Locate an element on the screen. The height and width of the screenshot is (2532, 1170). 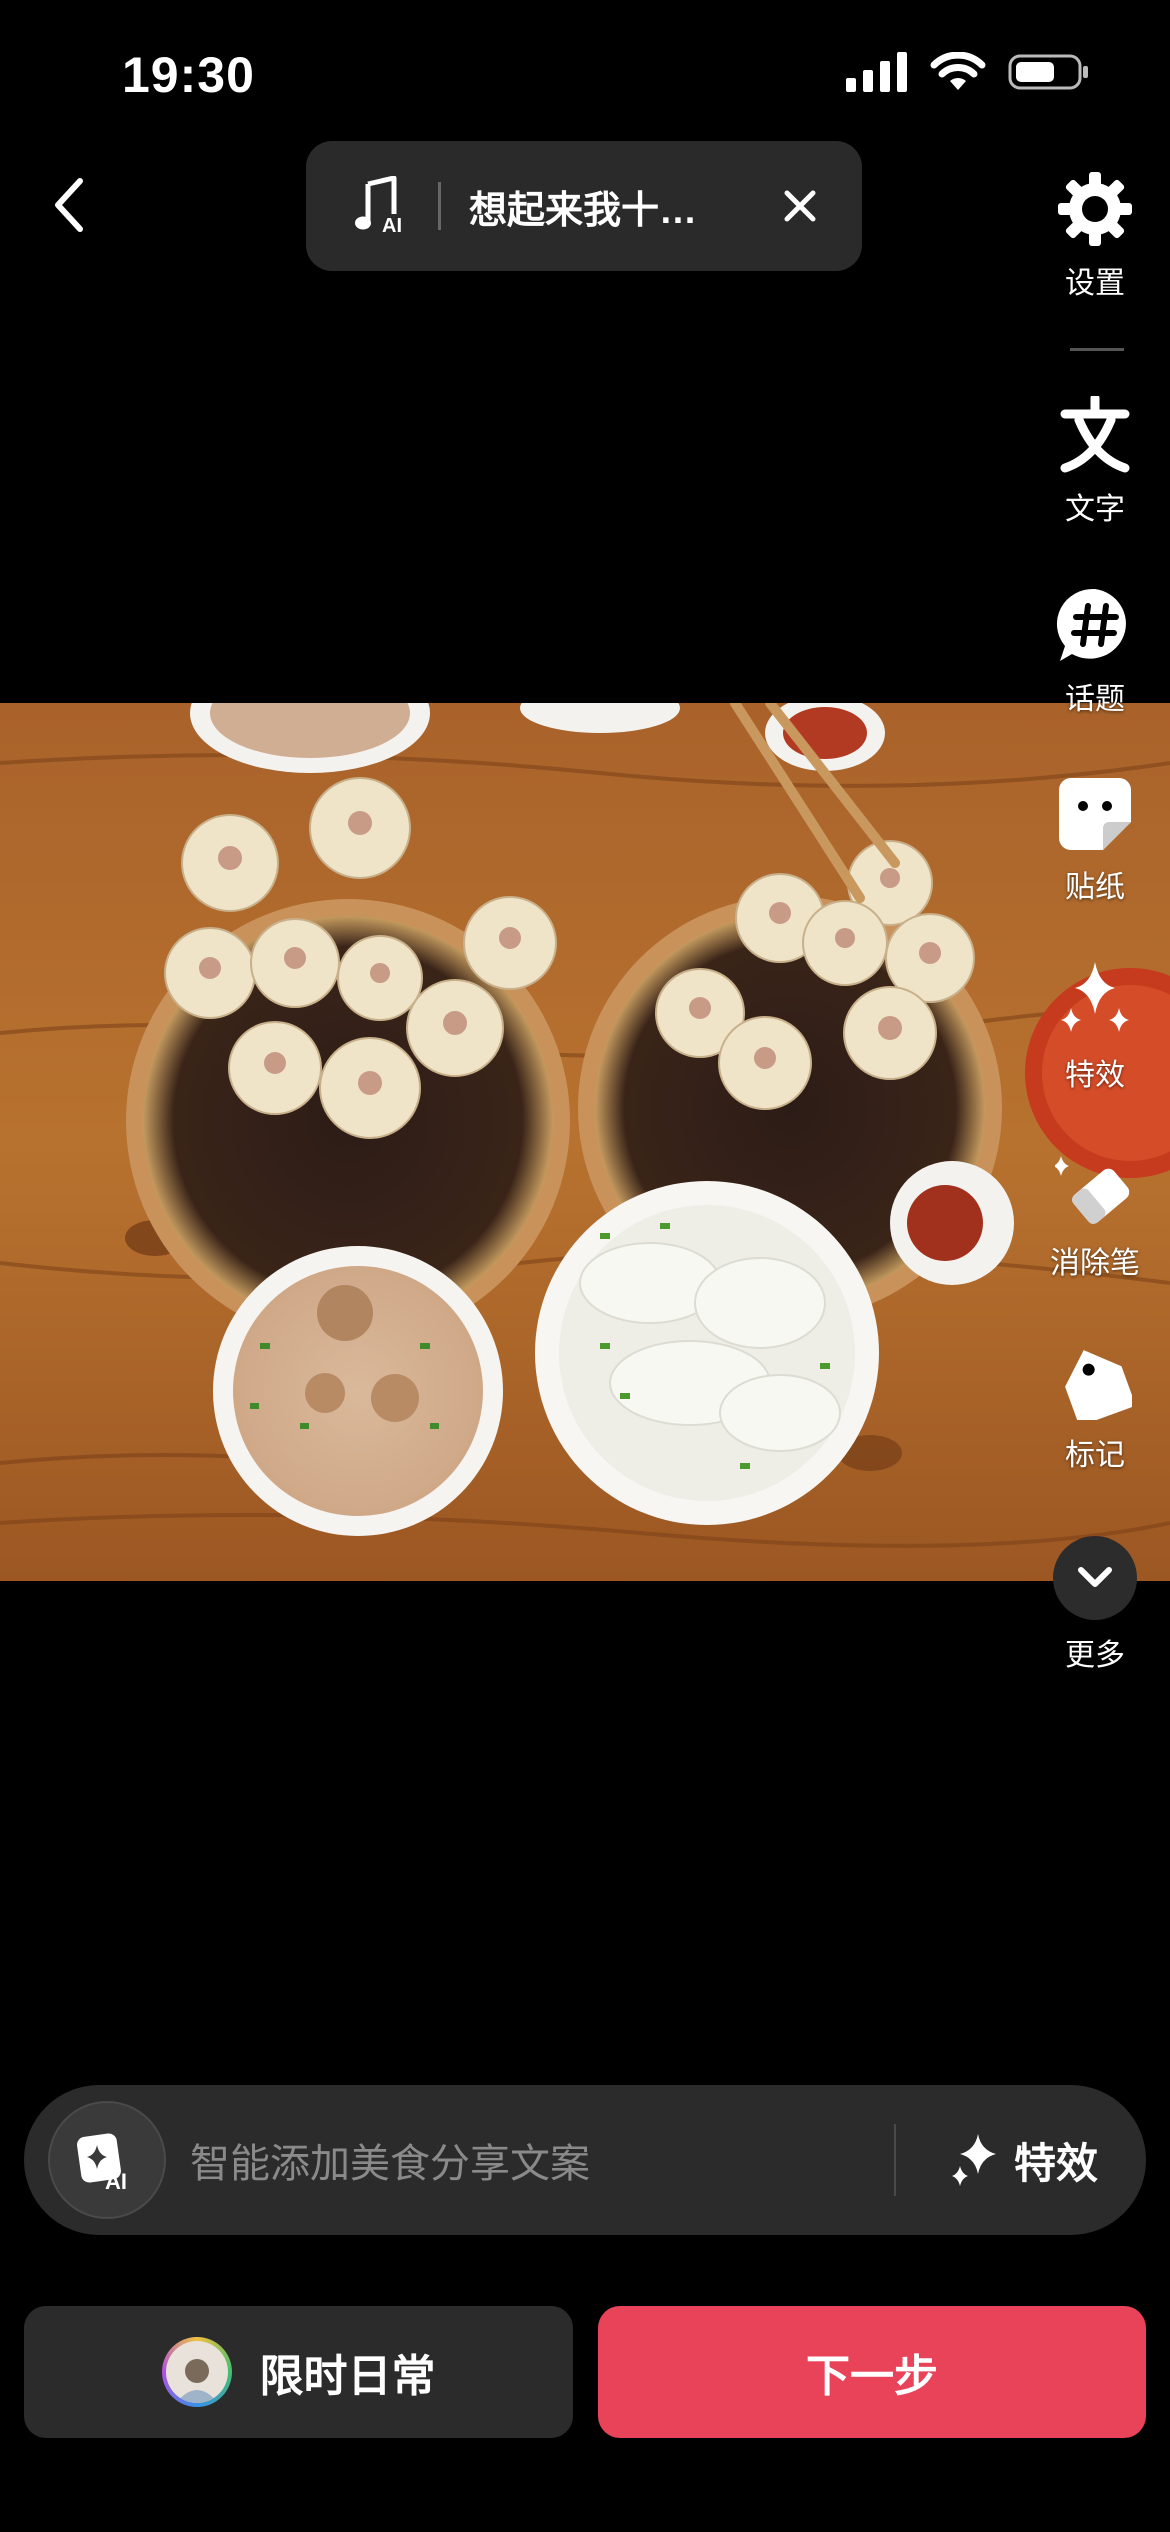
tool-eraser-label: 消除笔 is located at coordinates (1095, 1263).